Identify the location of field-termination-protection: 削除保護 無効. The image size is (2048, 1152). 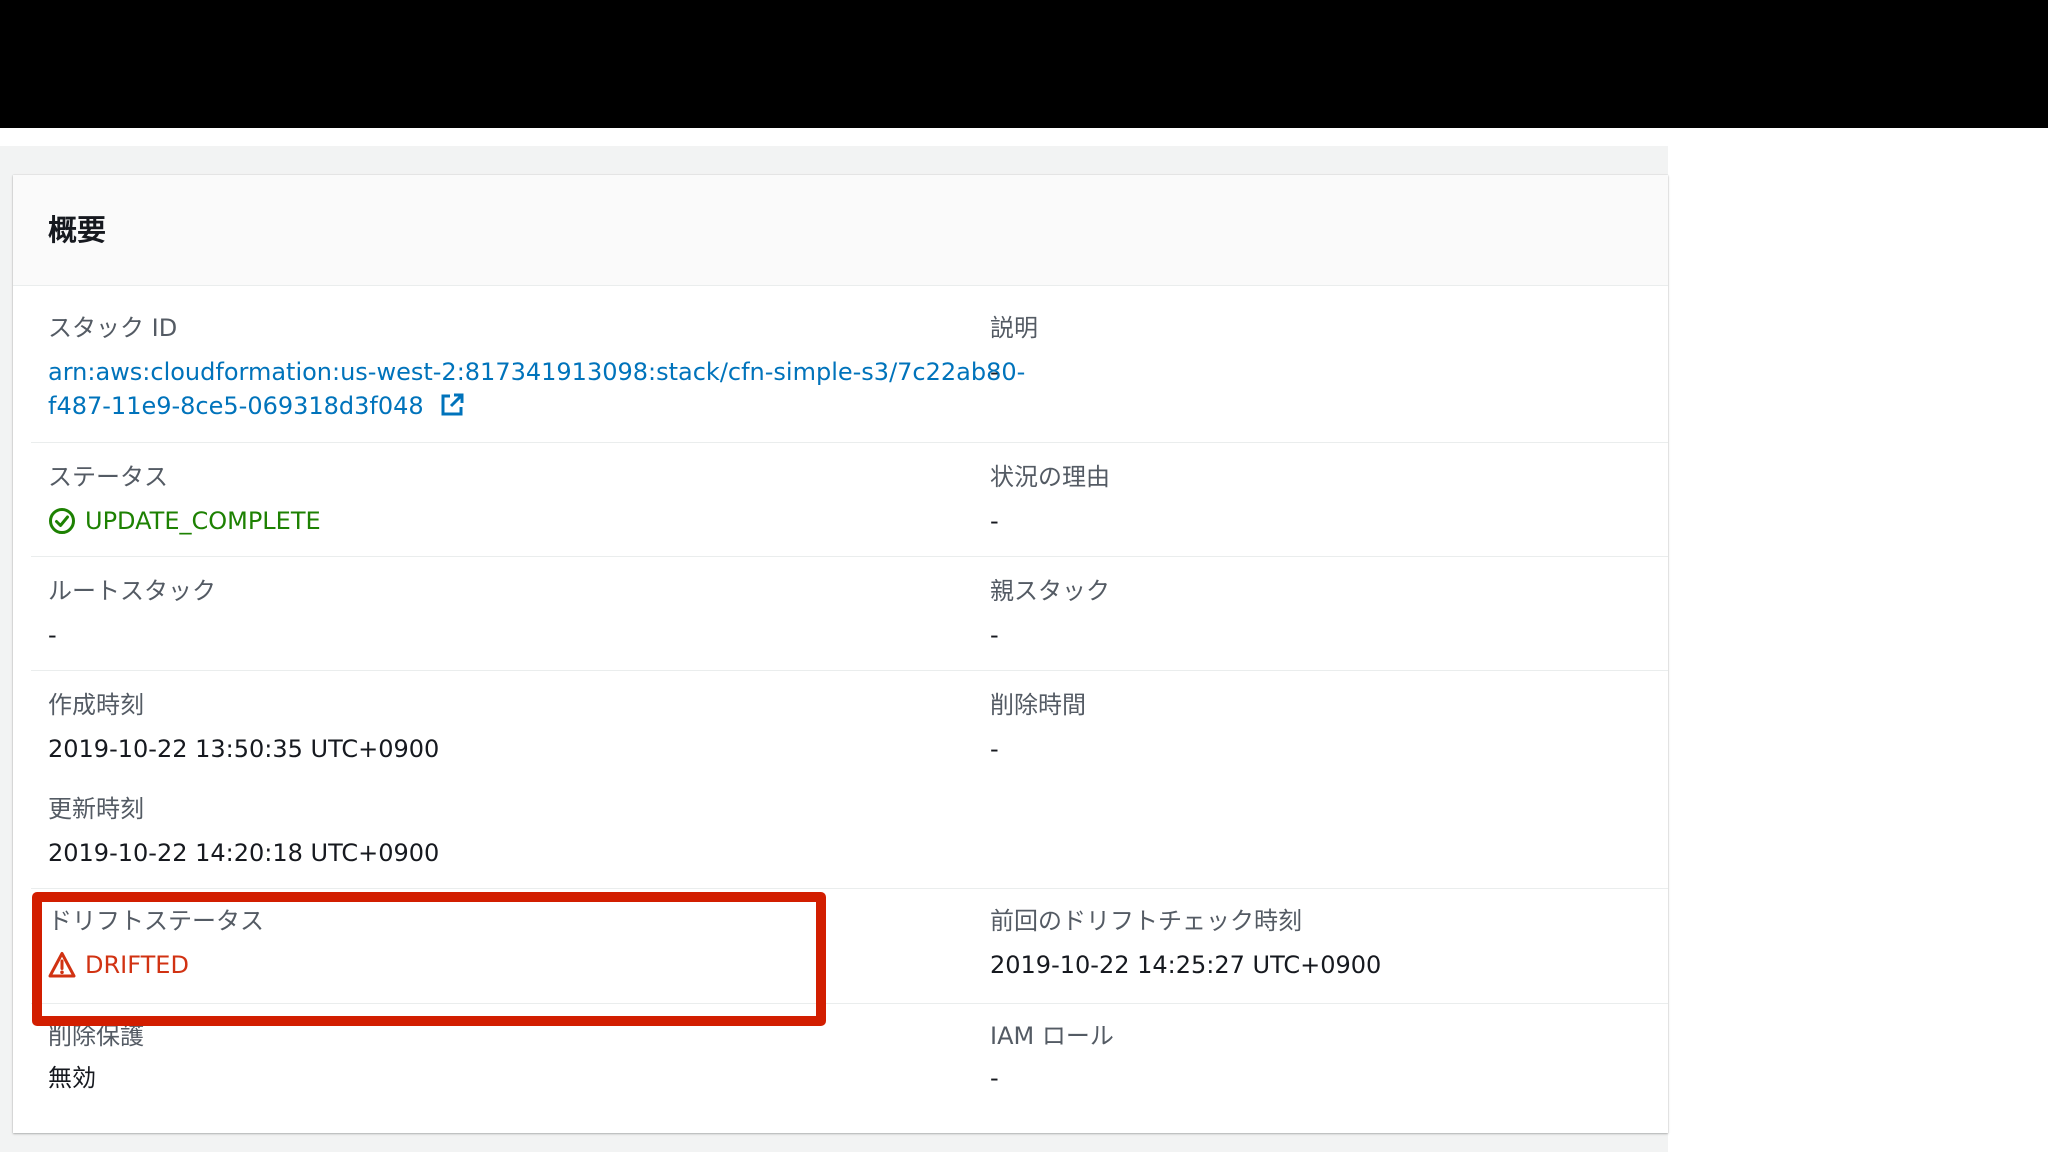
(96, 1058).